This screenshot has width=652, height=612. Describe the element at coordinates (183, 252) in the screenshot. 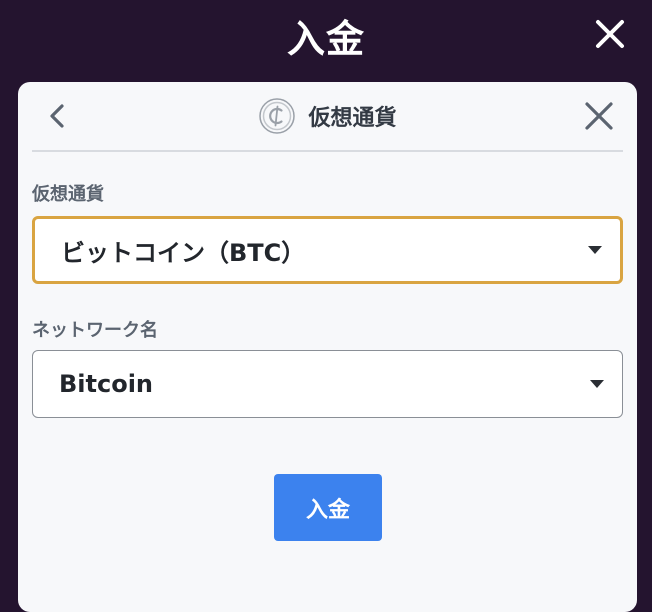

I see `currency-selected-value: ビットコイン（BTC）` at that location.